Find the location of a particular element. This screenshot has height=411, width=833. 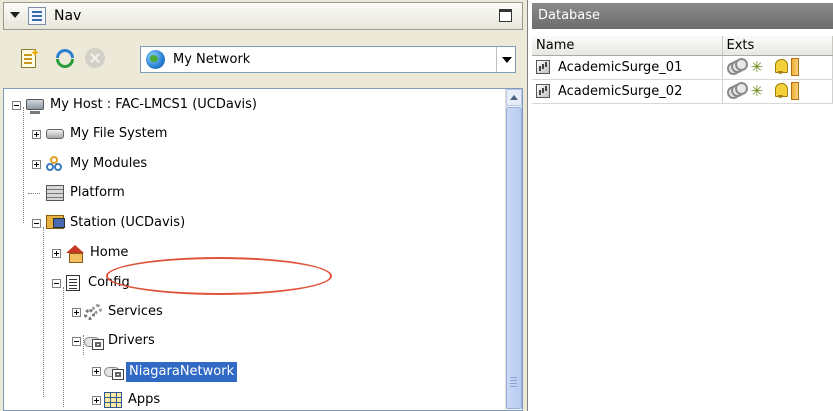

tree-node-file-system: My File System is located at coordinates (142, 134).